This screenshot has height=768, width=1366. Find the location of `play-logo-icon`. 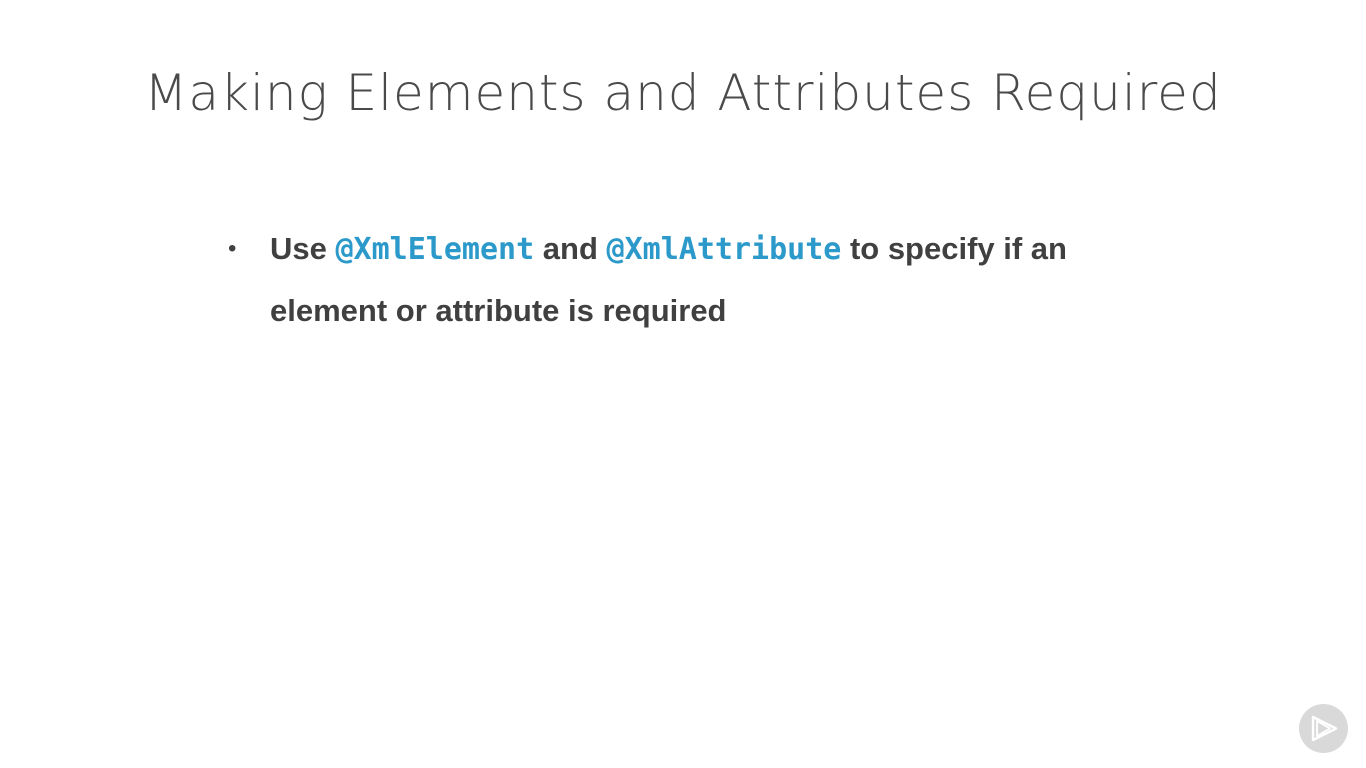

play-logo-icon is located at coordinates (1323, 728).